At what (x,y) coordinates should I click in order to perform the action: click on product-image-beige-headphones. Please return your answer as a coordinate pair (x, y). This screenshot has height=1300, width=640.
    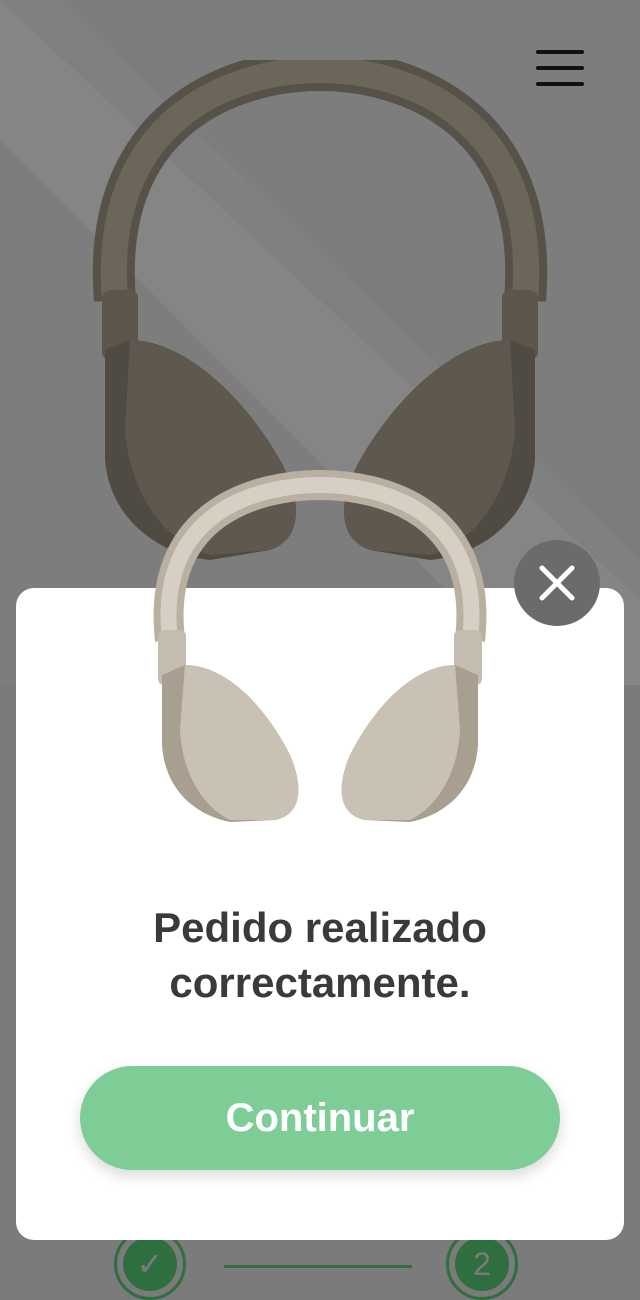
    Looking at the image, I should click on (320, 646).